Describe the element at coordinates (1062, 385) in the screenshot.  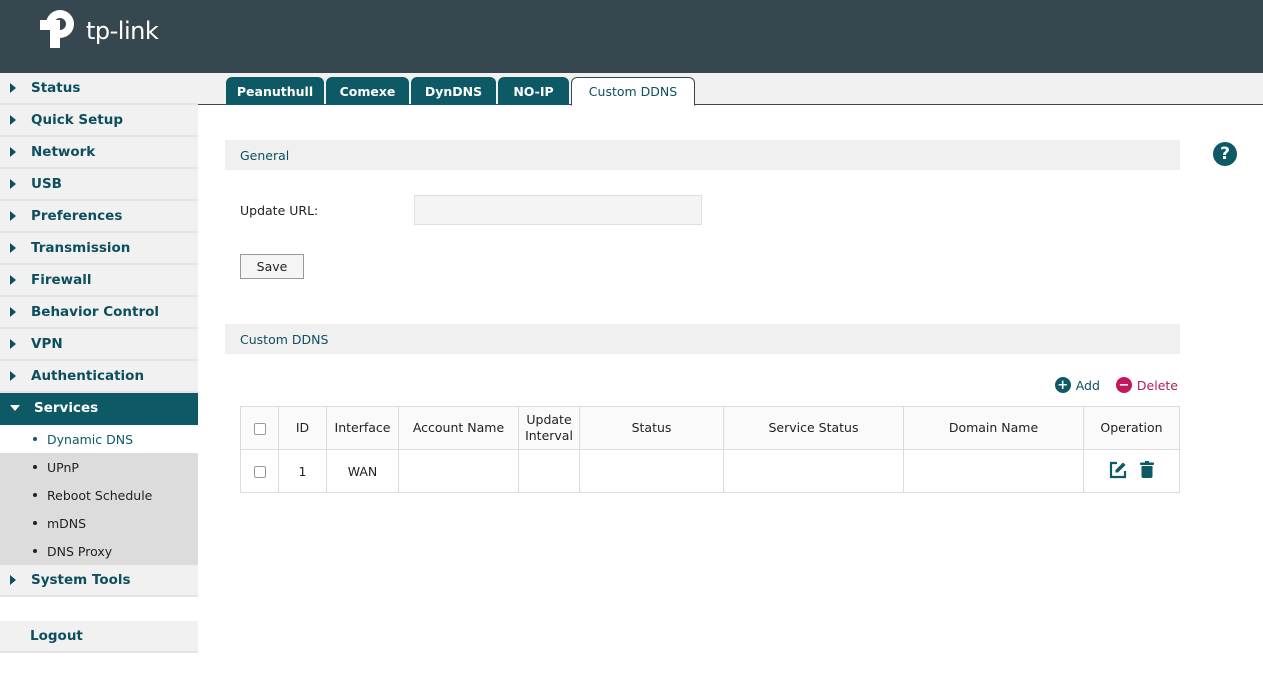
I see `plus-circle-icon: +` at that location.